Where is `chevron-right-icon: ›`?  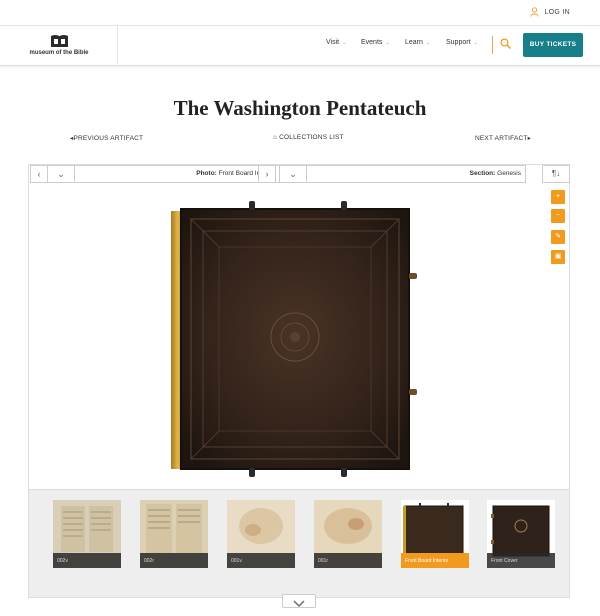 chevron-right-icon: › is located at coordinates (267, 174).